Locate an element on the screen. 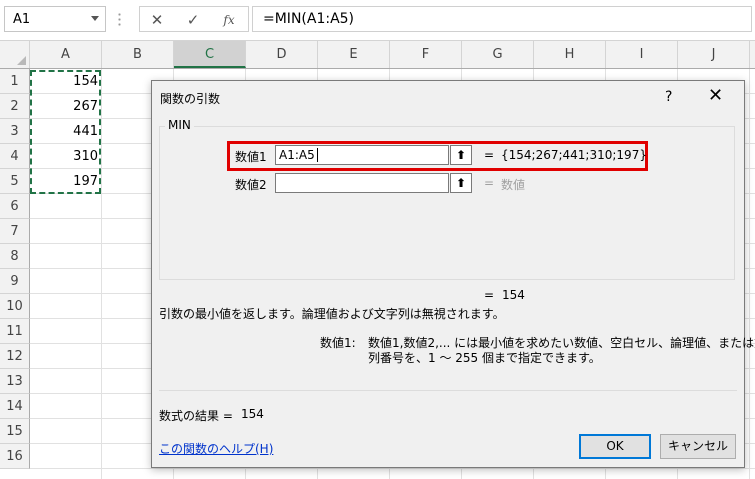 The width and height of the screenshot is (755, 479). select-all-button is located at coordinates (15, 54).